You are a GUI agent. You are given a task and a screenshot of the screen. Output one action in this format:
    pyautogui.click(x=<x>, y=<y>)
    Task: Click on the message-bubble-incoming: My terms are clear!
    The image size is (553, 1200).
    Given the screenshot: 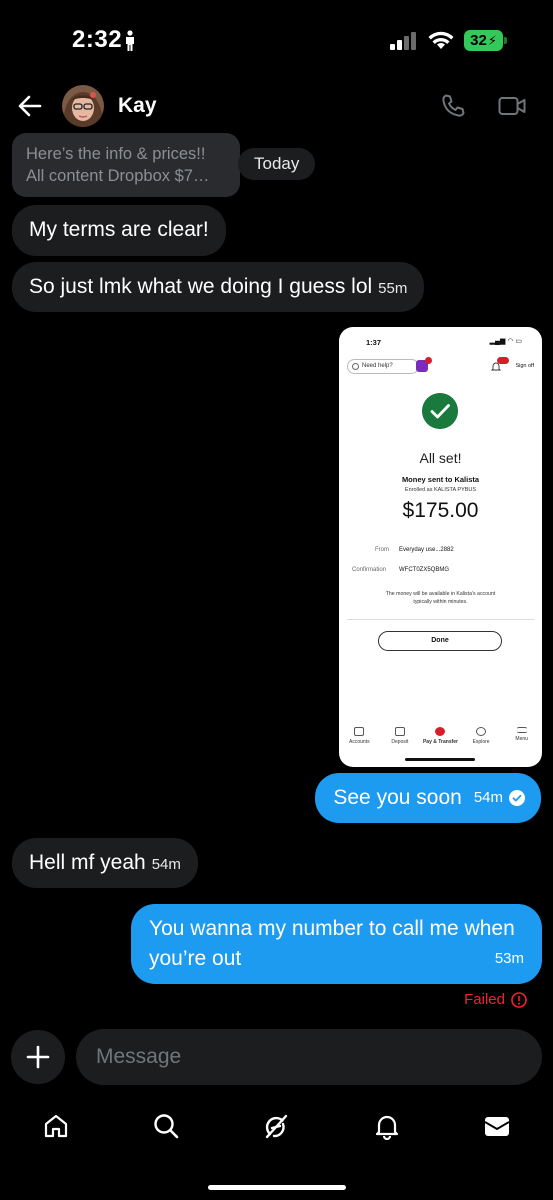 What is the action you would take?
    pyautogui.click(x=119, y=230)
    